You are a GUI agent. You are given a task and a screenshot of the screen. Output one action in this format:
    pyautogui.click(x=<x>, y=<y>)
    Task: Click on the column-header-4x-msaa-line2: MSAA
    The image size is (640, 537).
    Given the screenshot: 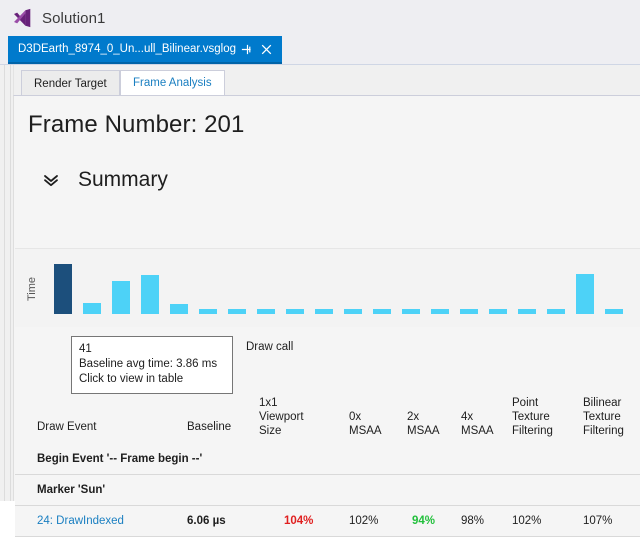 What is the action you would take?
    pyautogui.click(x=477, y=431)
    